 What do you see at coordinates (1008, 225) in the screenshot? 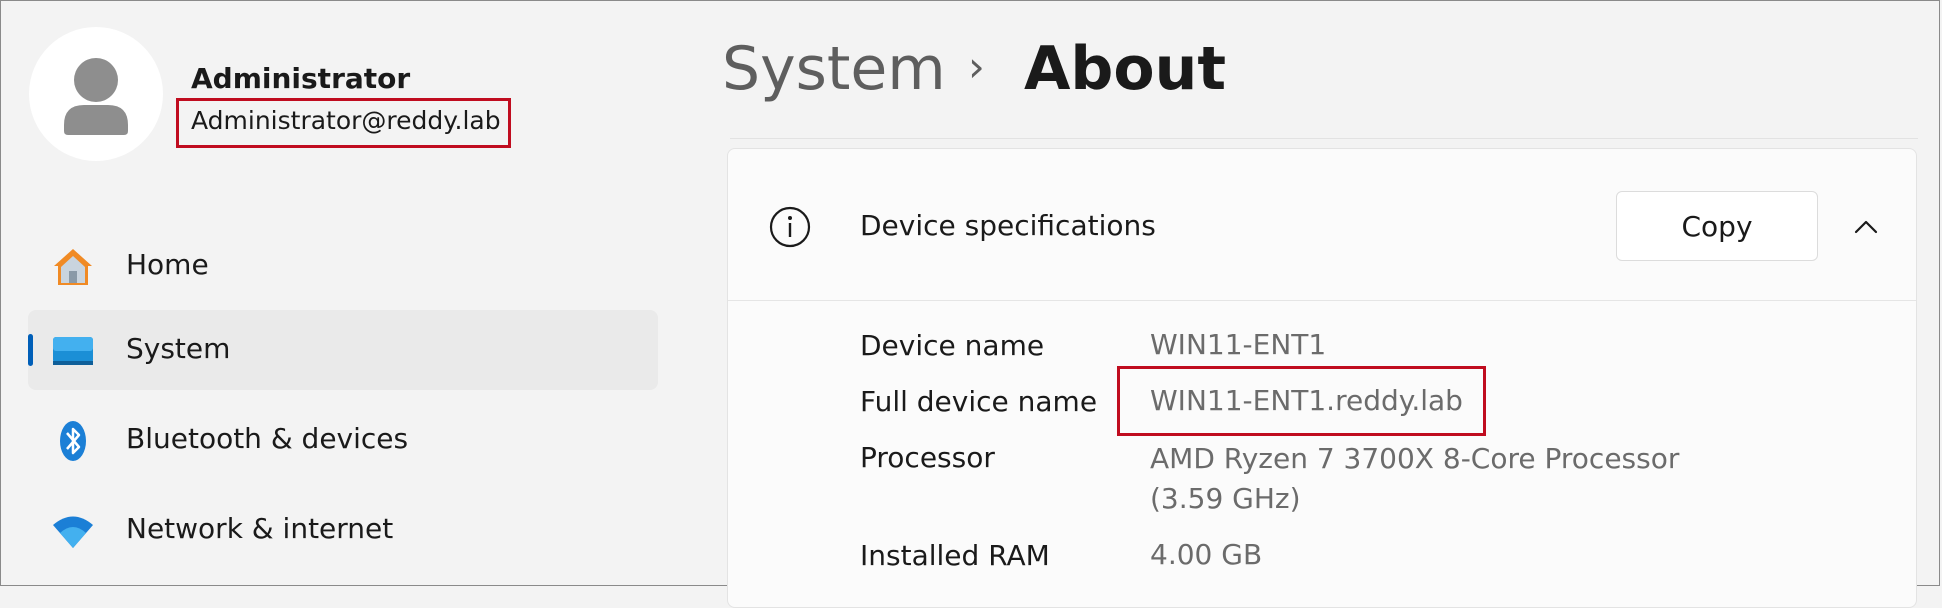
I see `card-title: Device specifications` at bounding box center [1008, 225].